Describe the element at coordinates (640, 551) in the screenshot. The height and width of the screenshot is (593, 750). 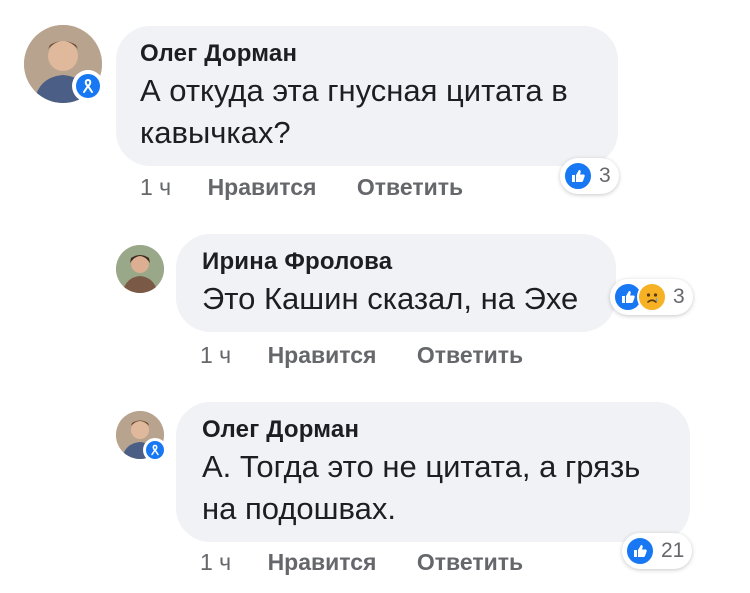
I see `like-reaction-icon` at that location.